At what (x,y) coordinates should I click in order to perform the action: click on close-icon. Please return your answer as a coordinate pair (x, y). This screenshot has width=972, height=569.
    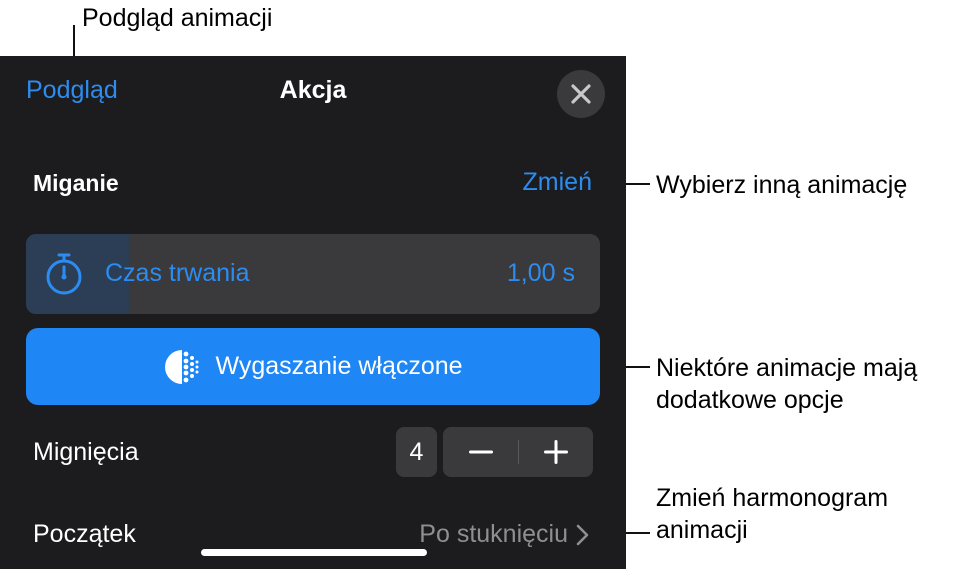
    Looking at the image, I should click on (581, 94).